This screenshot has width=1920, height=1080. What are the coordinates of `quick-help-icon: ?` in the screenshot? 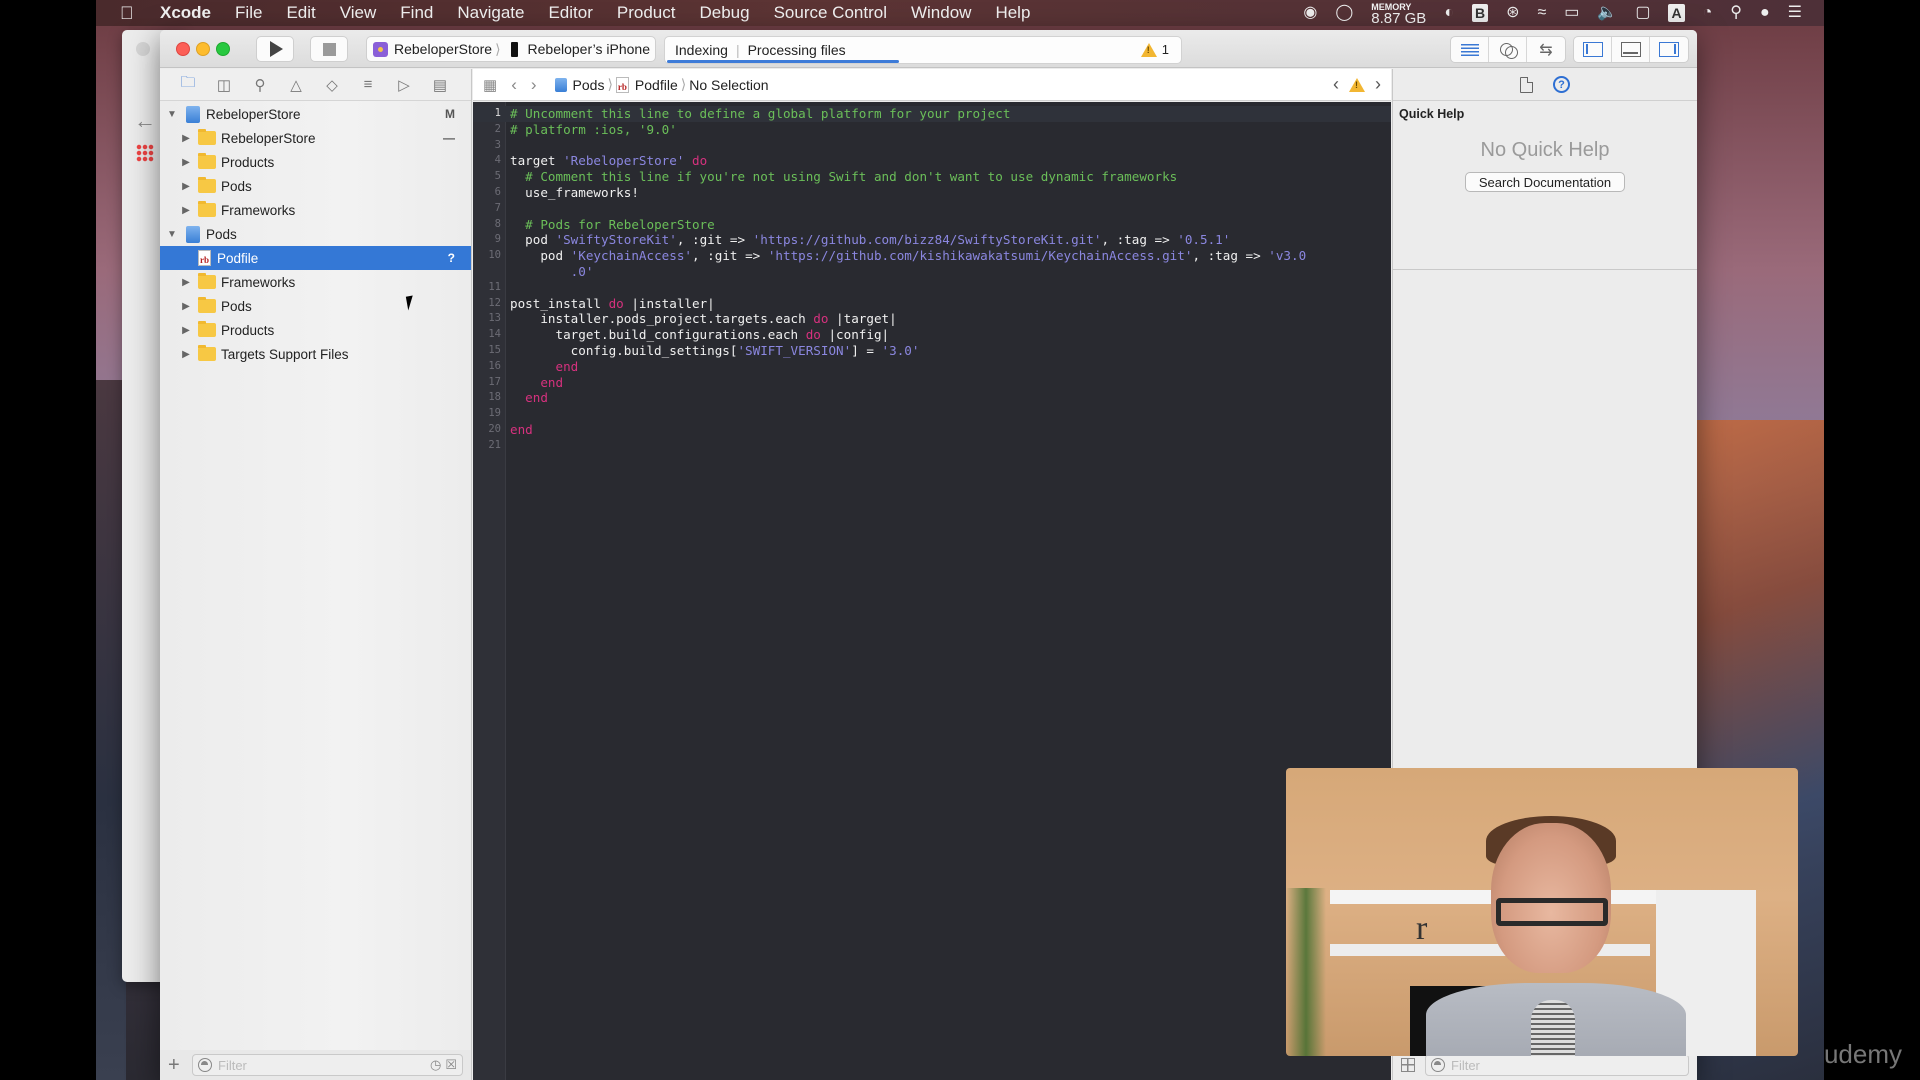 It's located at (1561, 84).